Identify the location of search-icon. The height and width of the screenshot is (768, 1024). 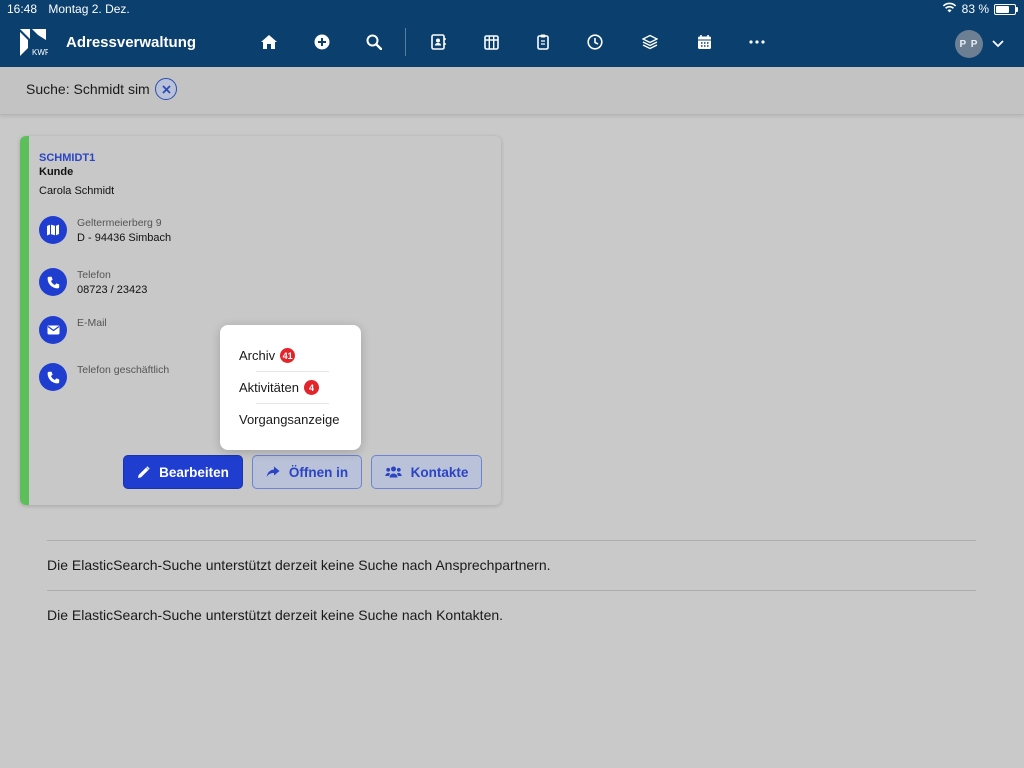
(374, 42).